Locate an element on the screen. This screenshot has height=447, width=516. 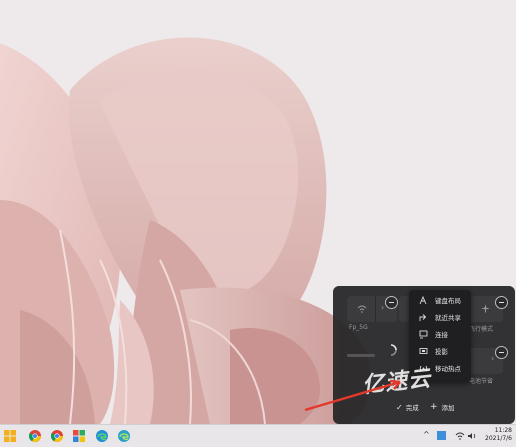
menu-item-nearby-share: 就近共享 is located at coordinates (440, 317).